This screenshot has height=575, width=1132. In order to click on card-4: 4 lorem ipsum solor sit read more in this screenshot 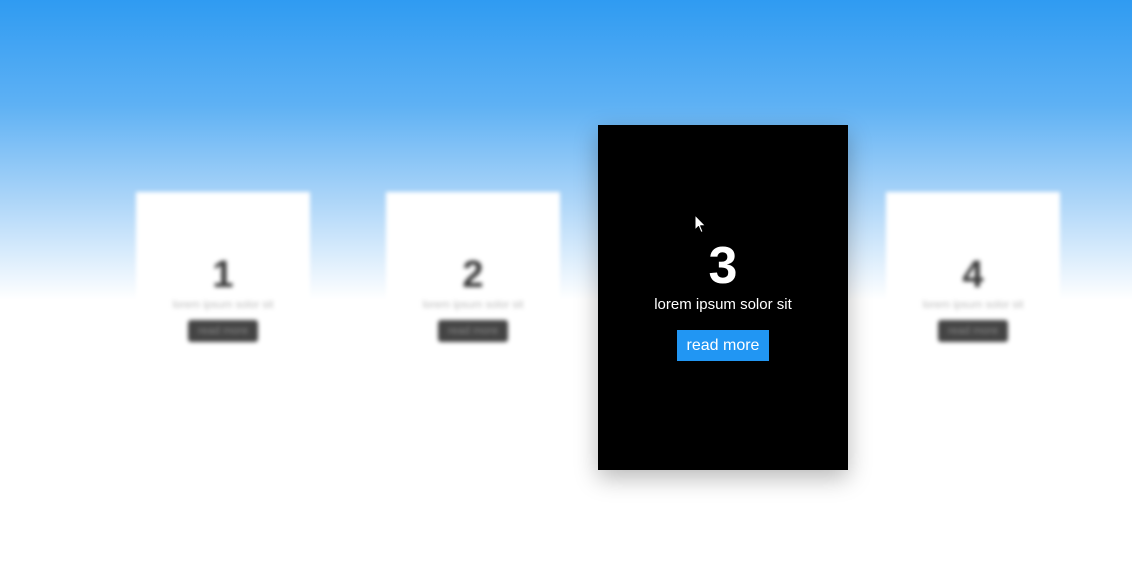, I will do `click(973, 277)`.